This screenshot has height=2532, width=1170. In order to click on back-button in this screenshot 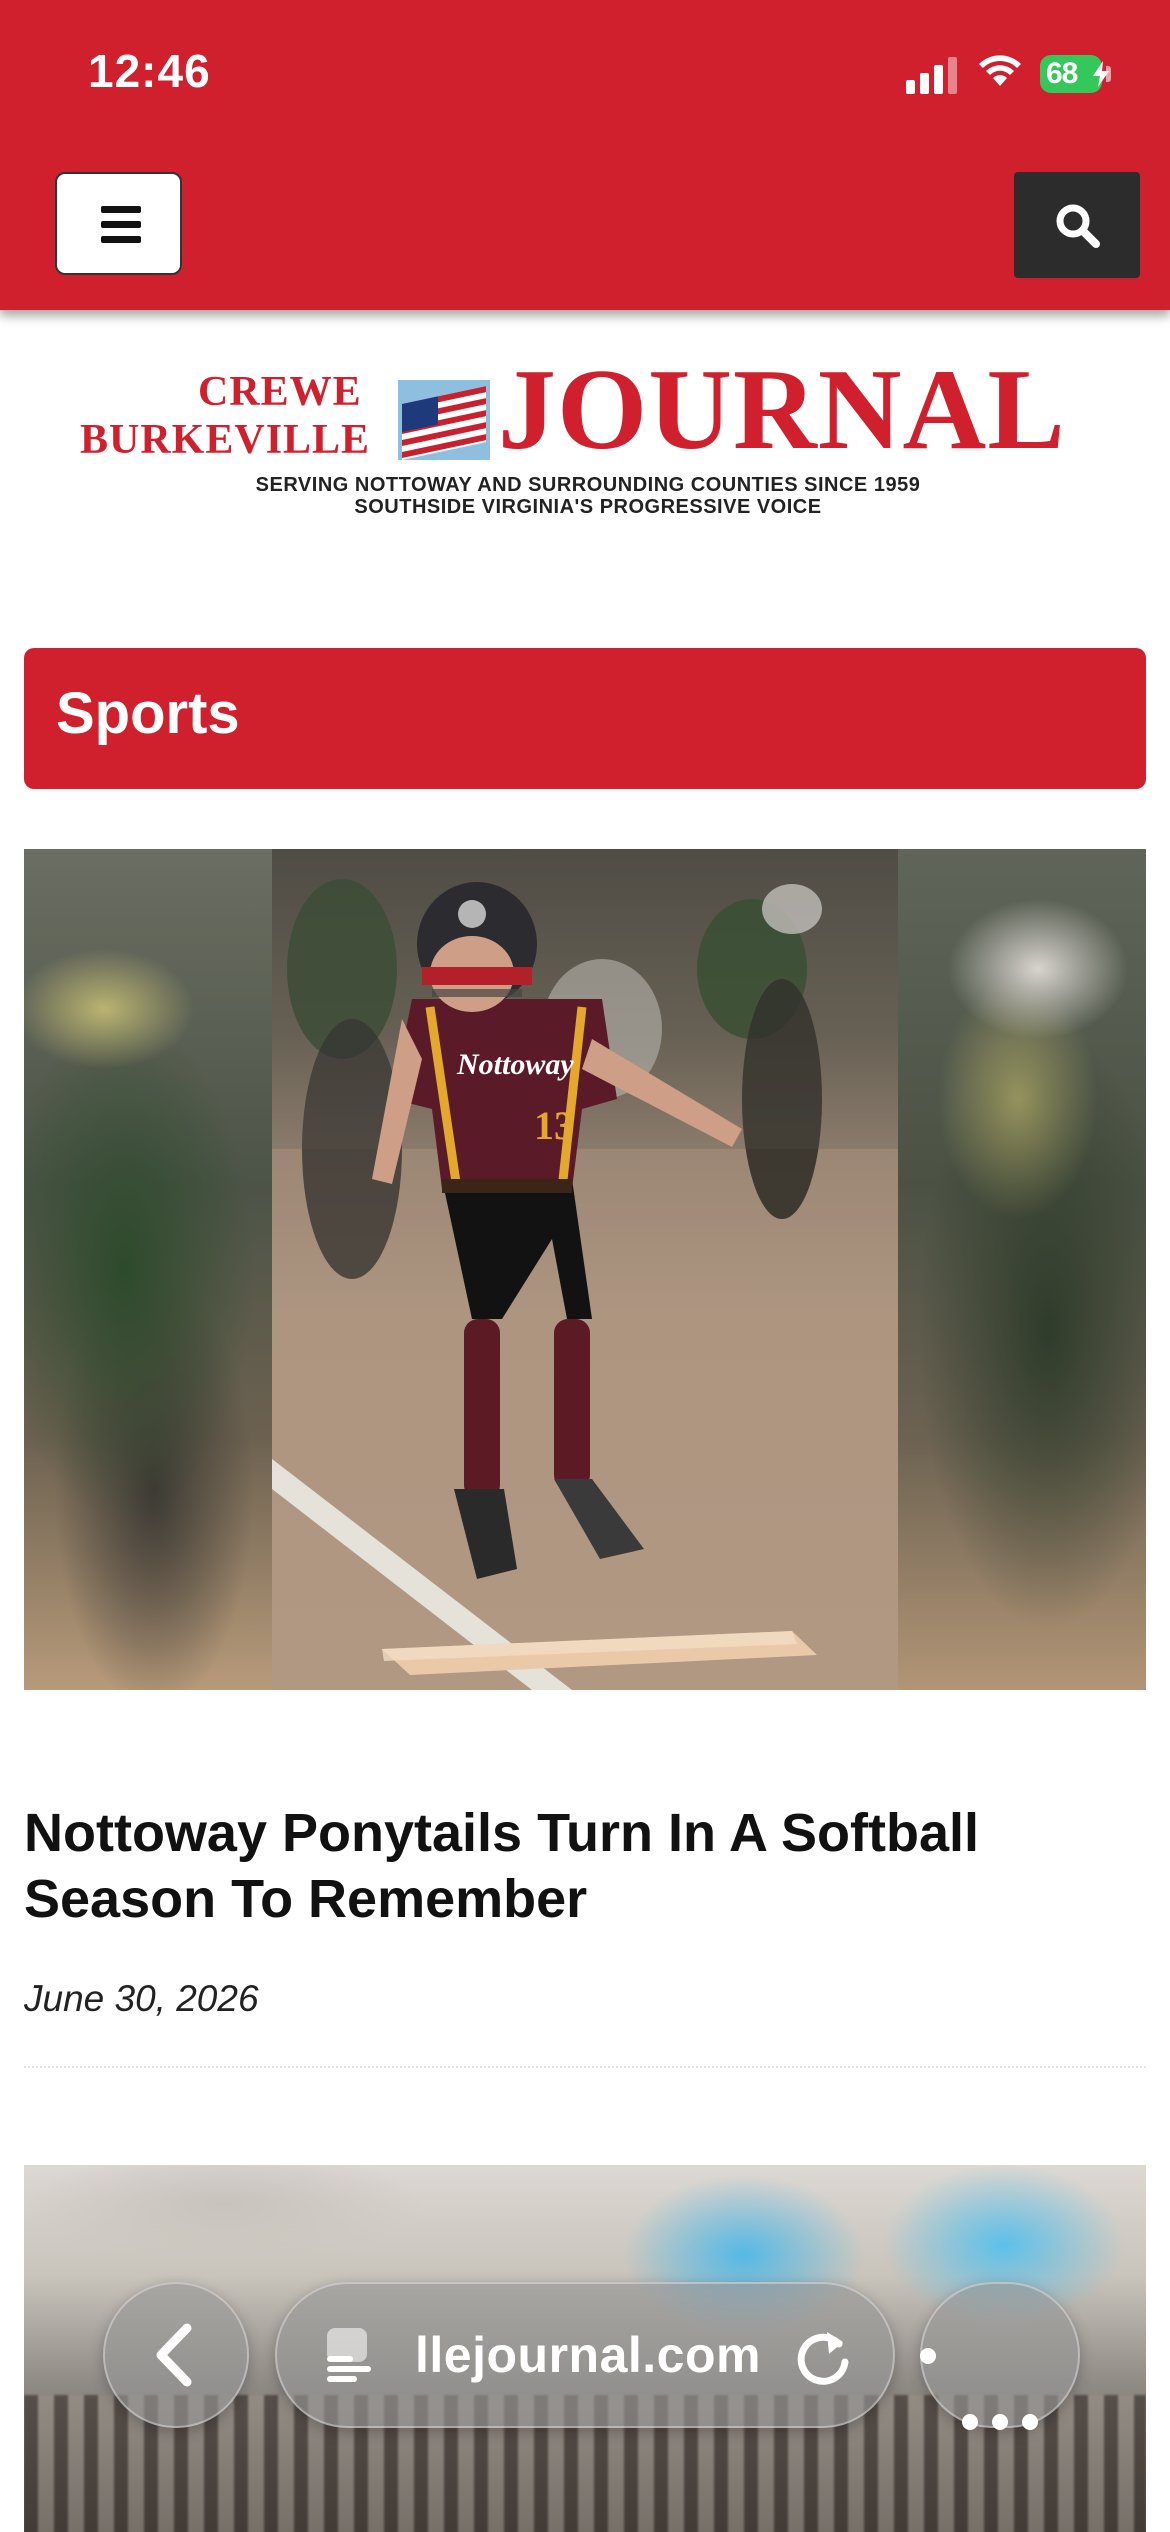, I will do `click(176, 2355)`.